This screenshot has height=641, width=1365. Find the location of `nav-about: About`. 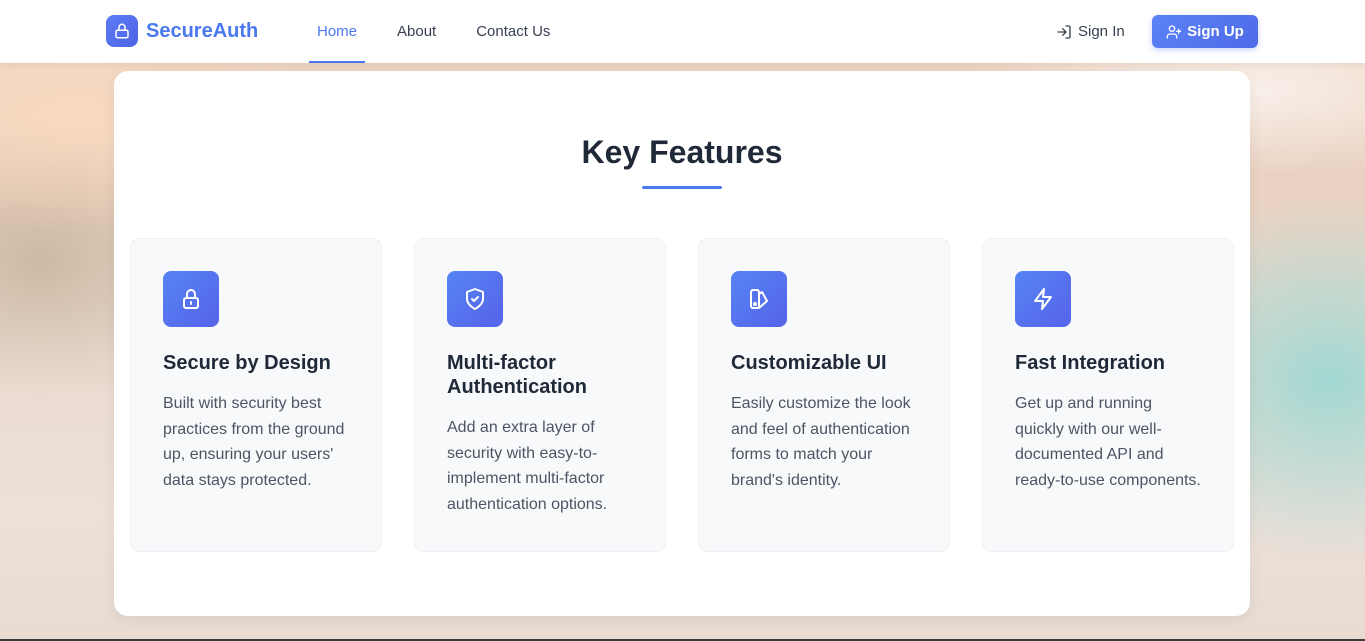

nav-about: About is located at coordinates (416, 31).